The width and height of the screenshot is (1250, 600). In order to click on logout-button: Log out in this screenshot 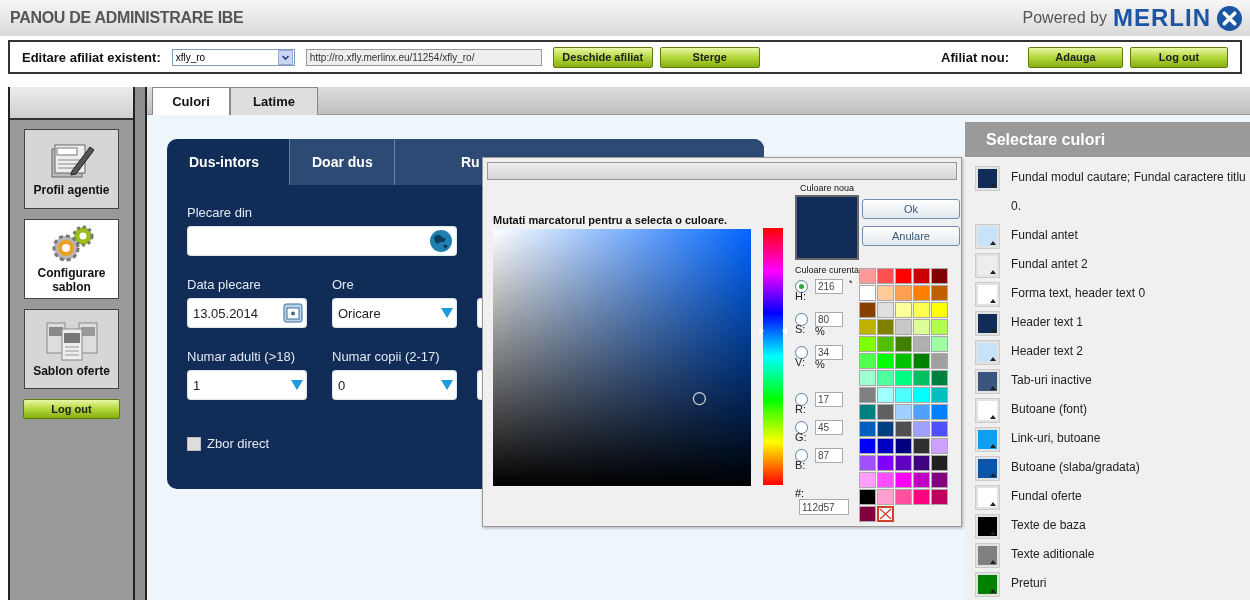, I will do `click(71, 409)`.